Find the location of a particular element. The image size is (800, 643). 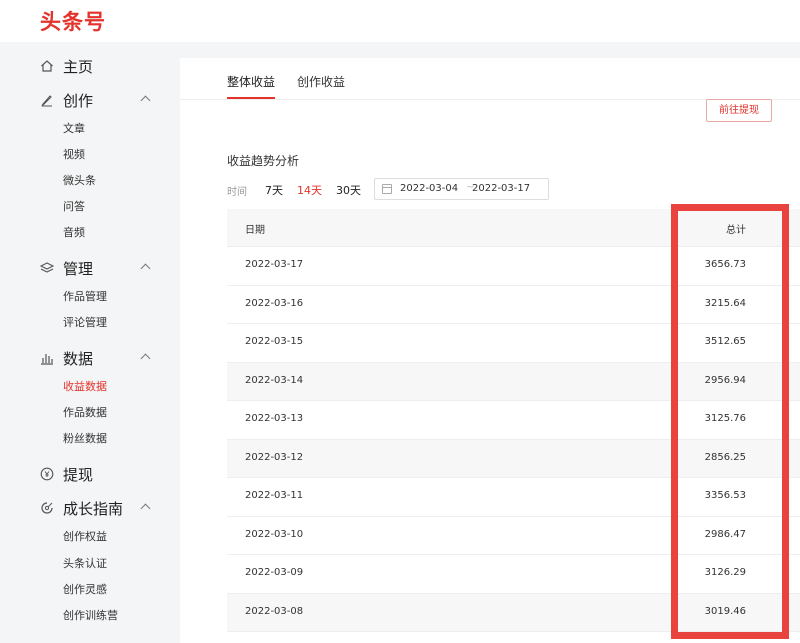

filter-label: 时间 is located at coordinates (237, 192).